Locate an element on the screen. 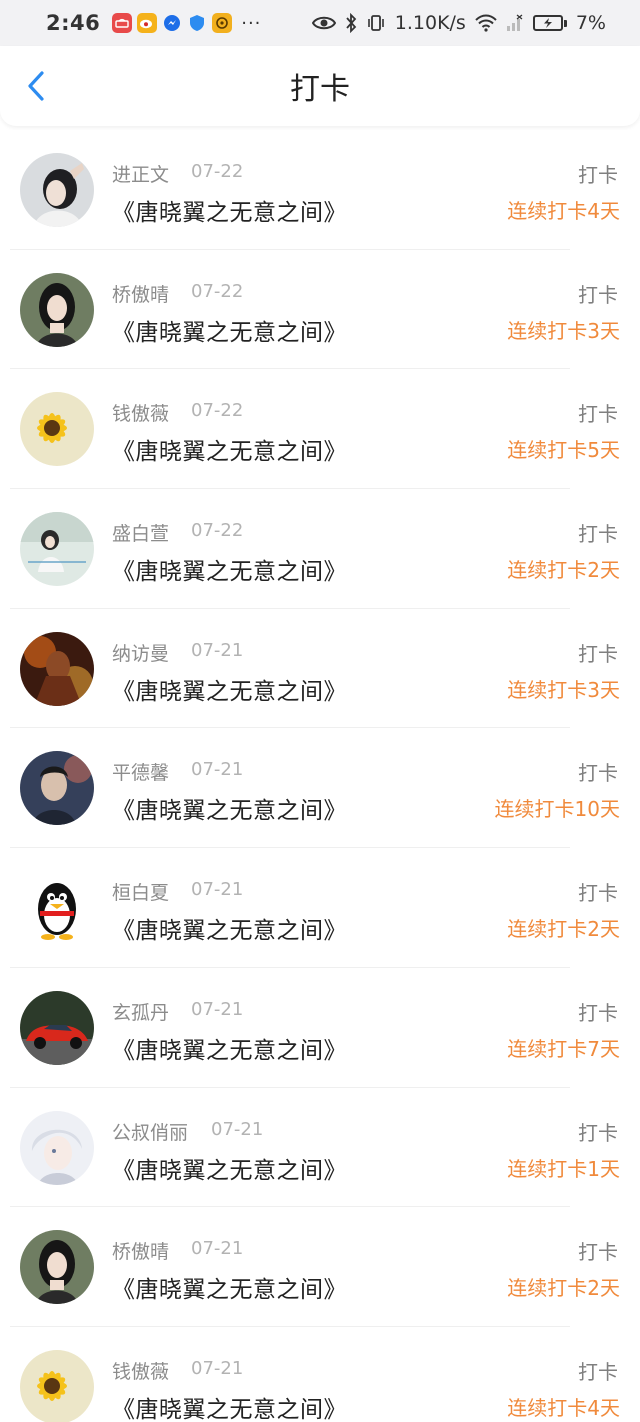  user-name: 桓白夏 is located at coordinates (140, 891).